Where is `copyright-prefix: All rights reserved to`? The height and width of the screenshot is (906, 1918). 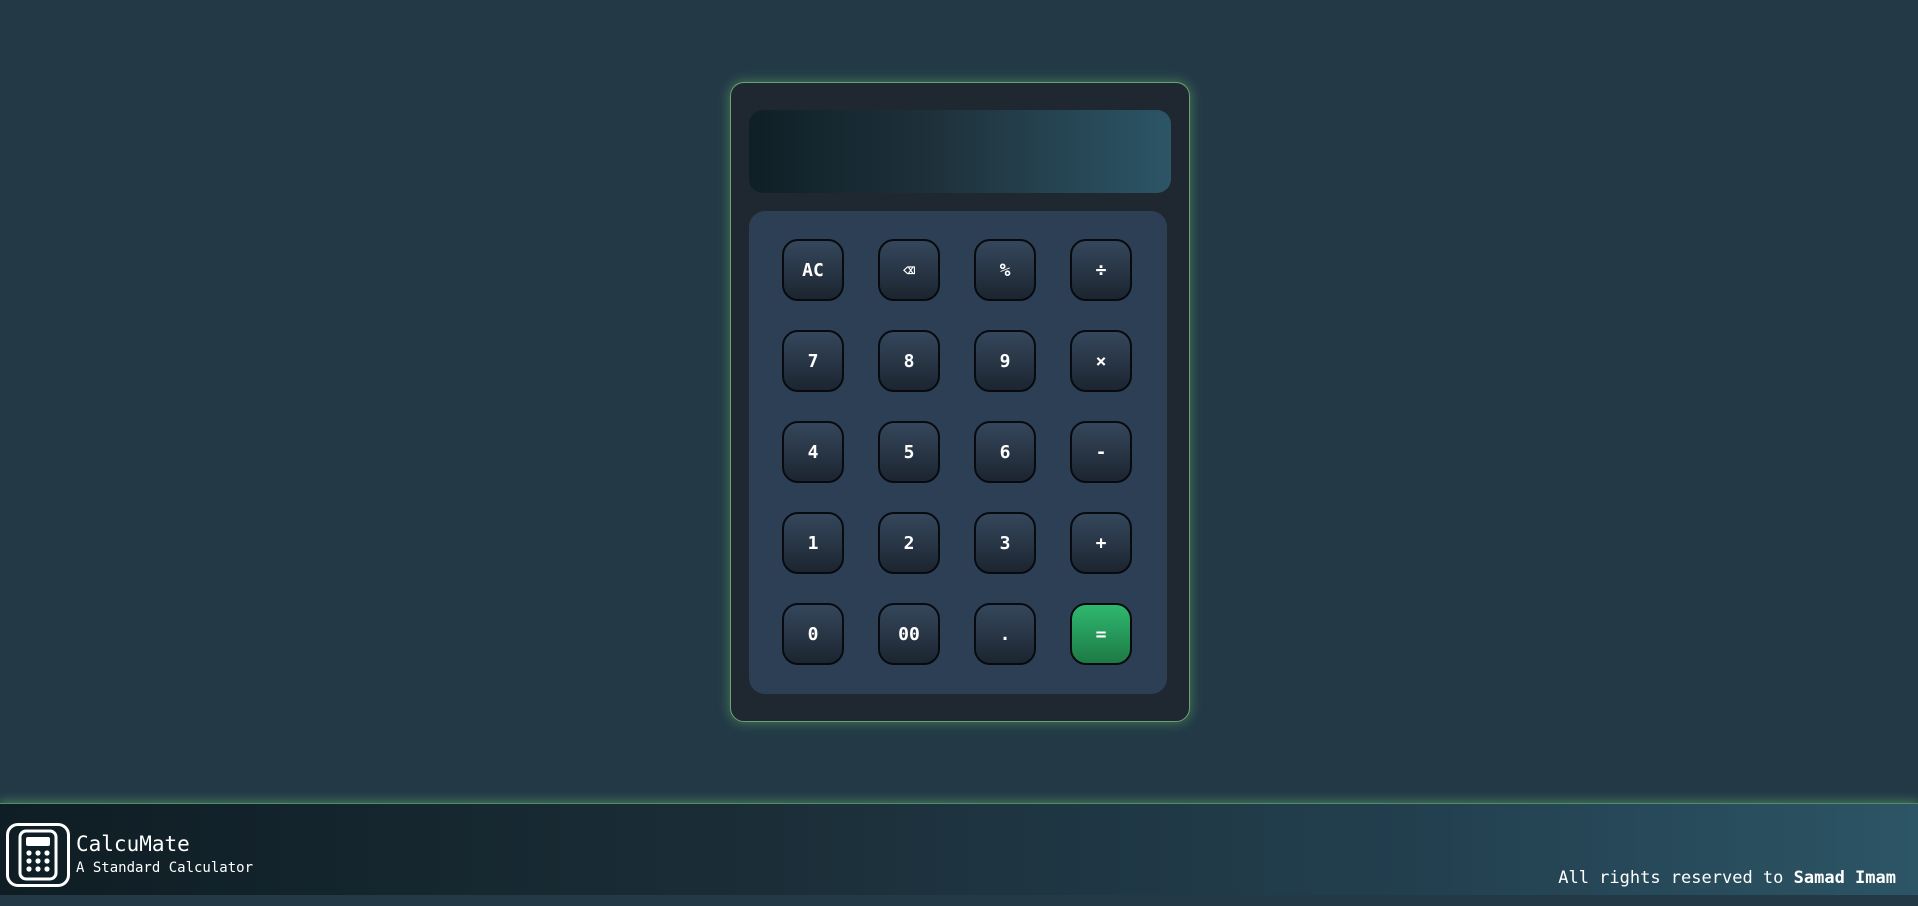
copyright-prefix: All rights reserved to is located at coordinates (1671, 878).